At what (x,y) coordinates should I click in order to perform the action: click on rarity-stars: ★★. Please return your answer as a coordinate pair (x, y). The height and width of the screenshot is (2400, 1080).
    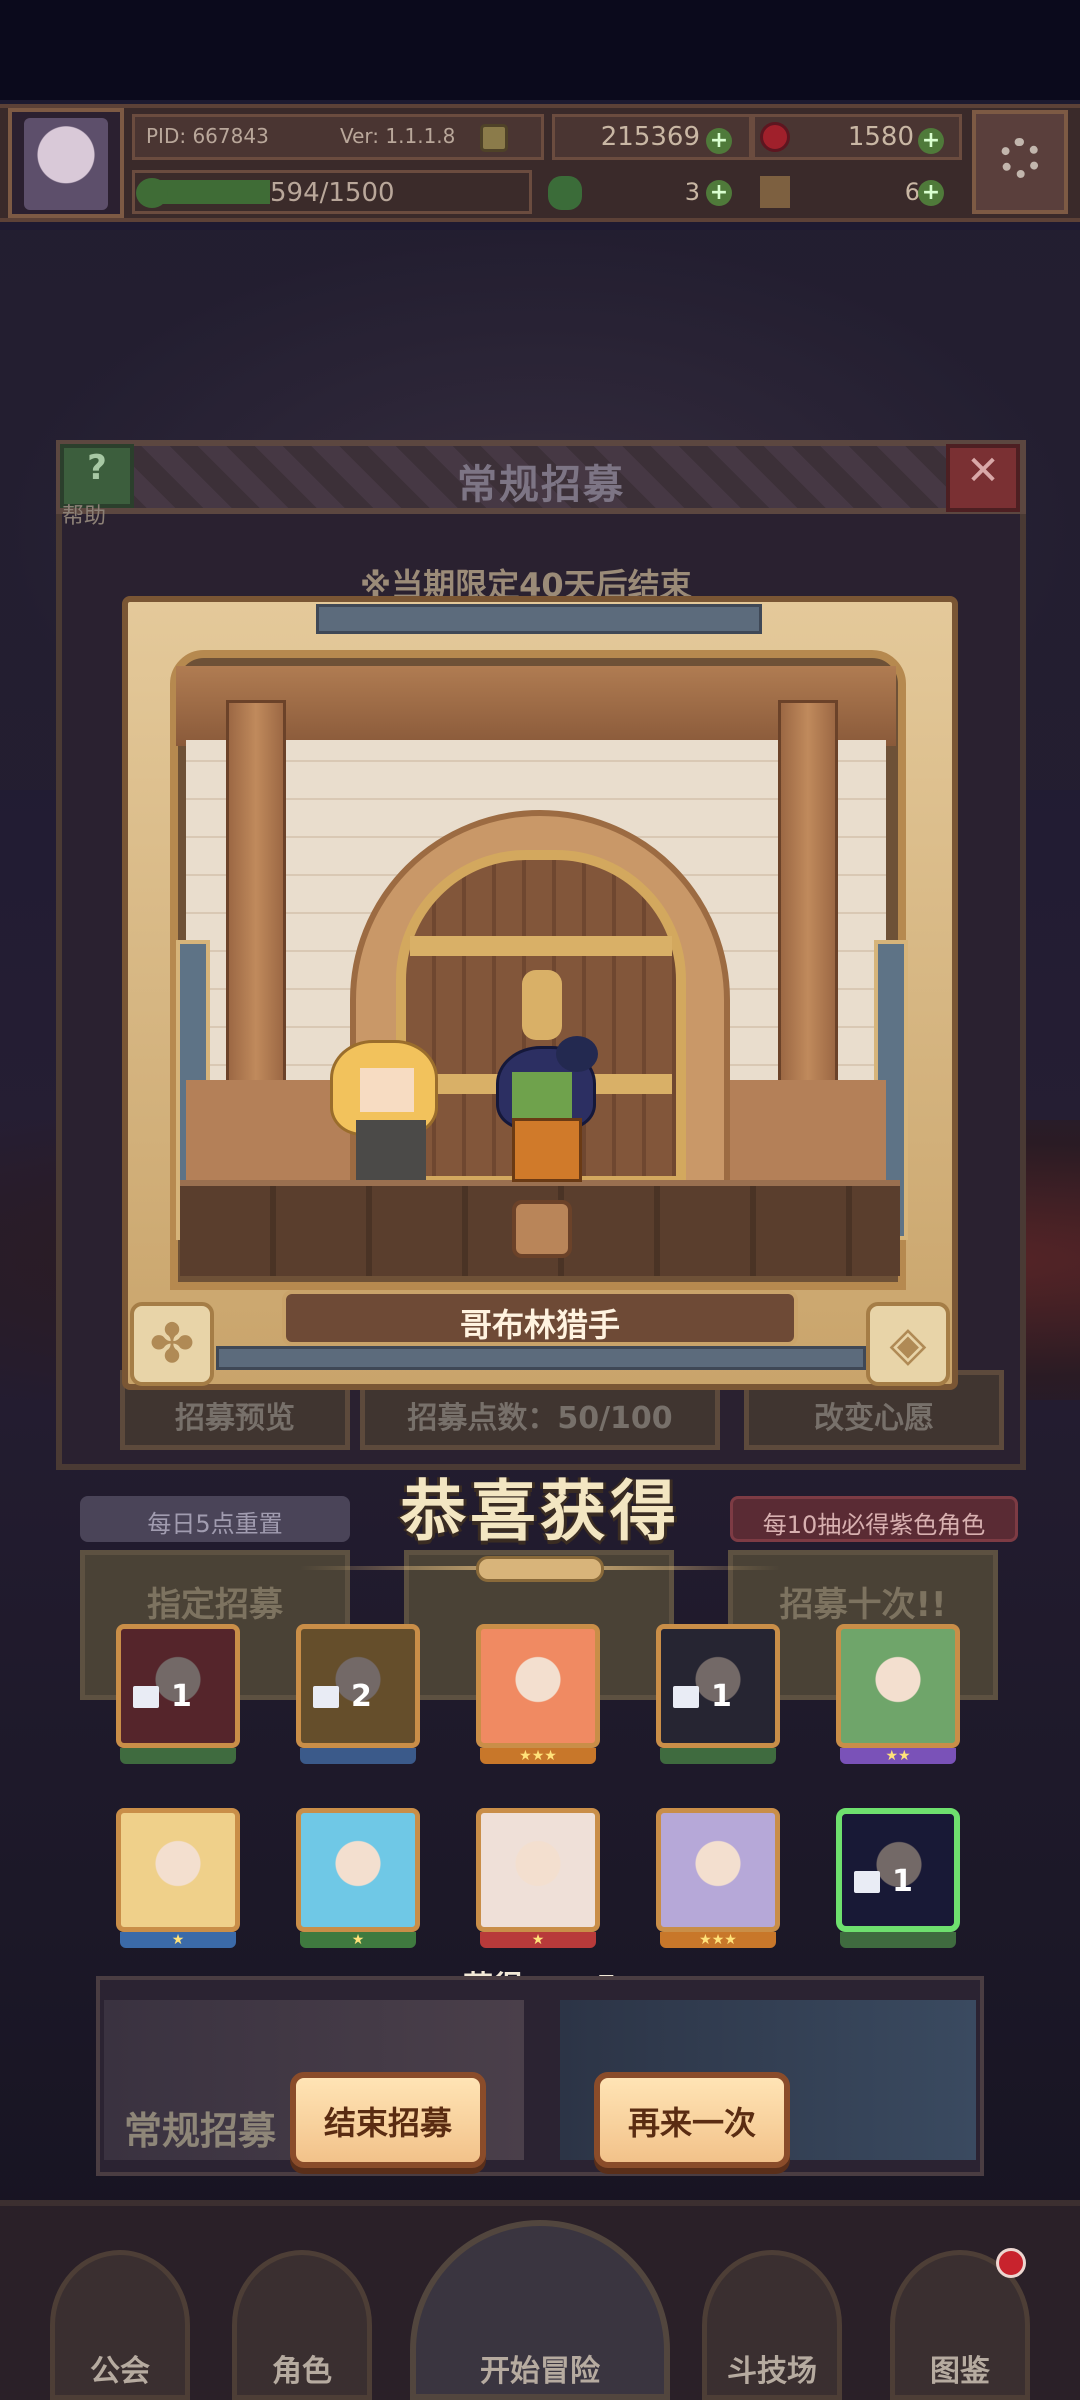
    Looking at the image, I should click on (898, 1756).